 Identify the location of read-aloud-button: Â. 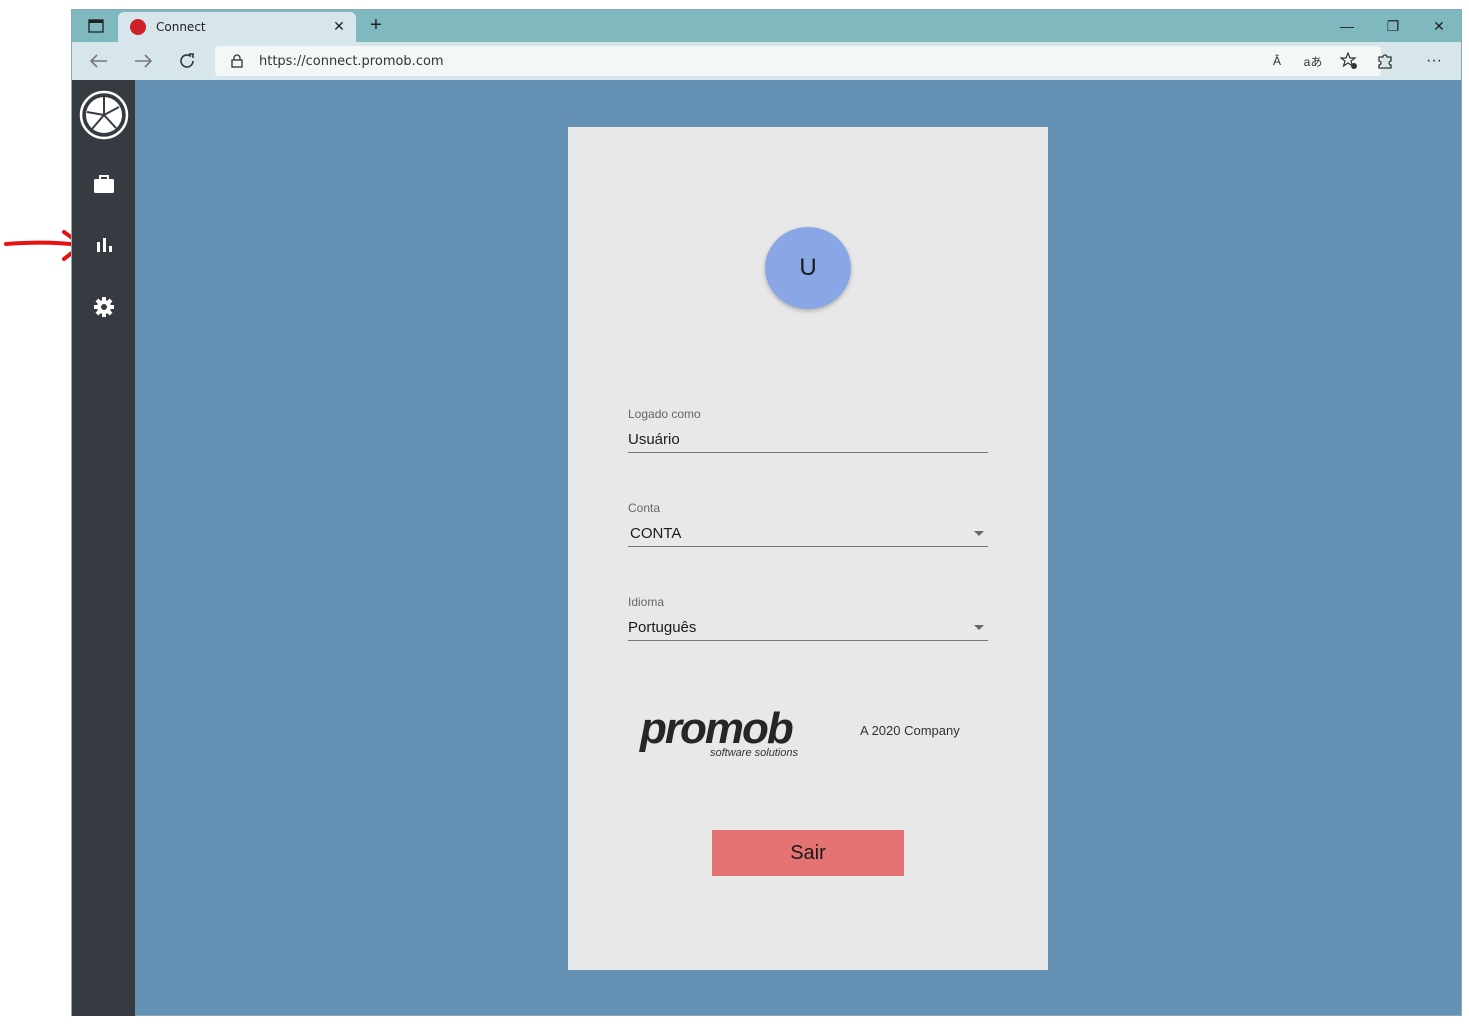
(1277, 61).